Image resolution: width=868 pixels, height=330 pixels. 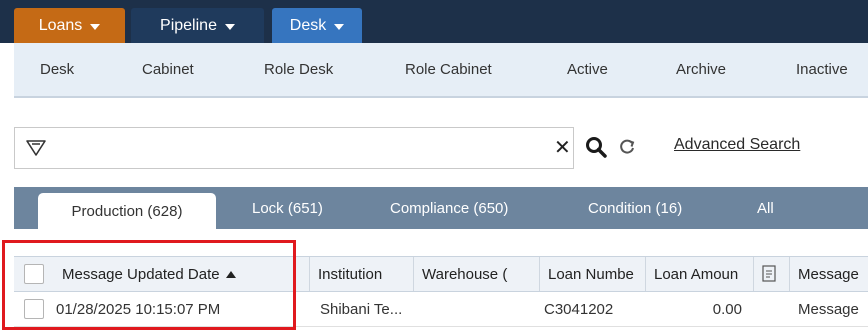 I want to click on column-header-warehouse: Warehouse (, so click(x=477, y=274).